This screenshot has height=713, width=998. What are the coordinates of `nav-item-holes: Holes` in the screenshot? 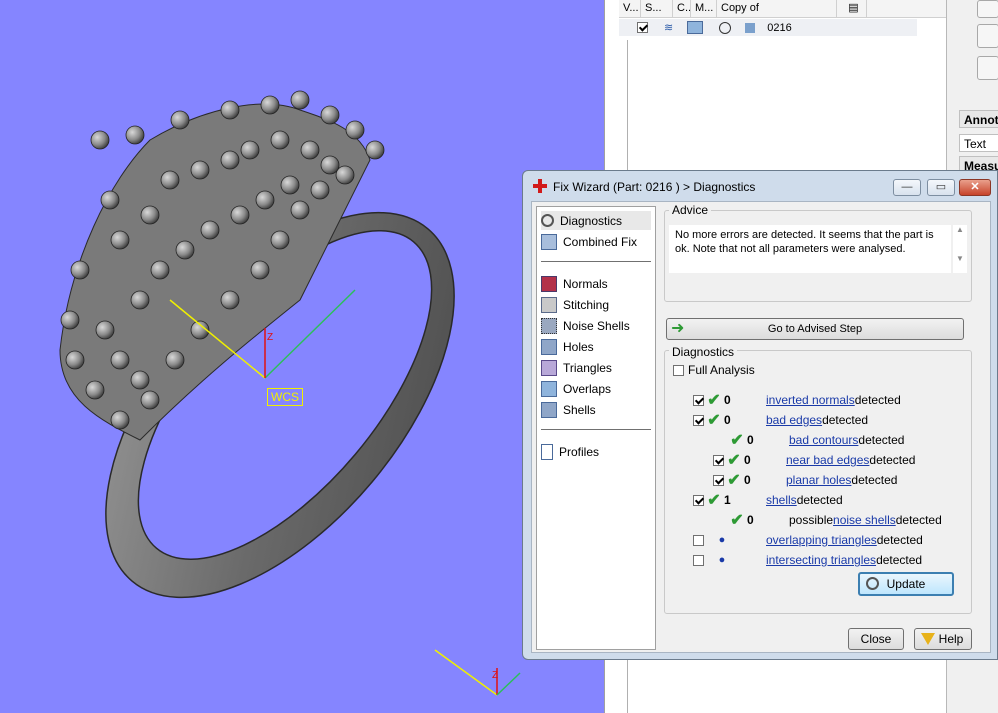 It's located at (596, 346).